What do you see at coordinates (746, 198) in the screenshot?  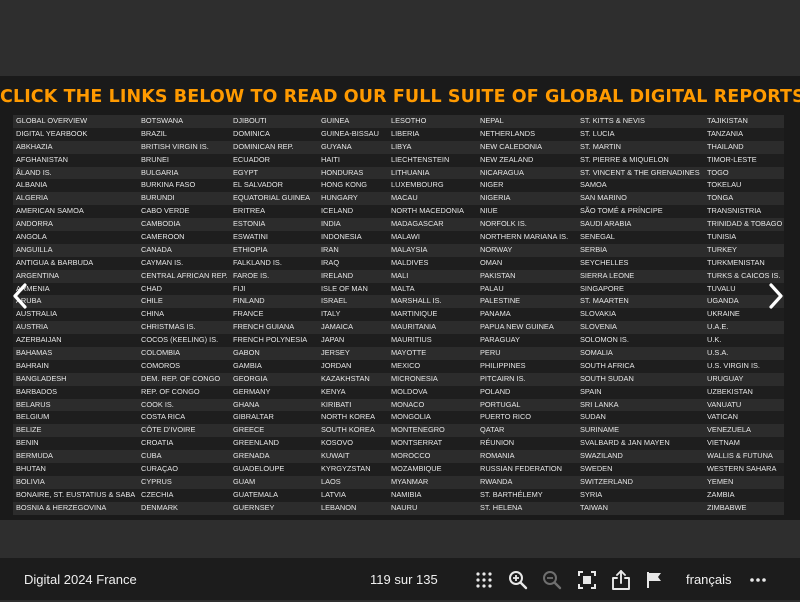 I see `country-report-link: TONGA` at bounding box center [746, 198].